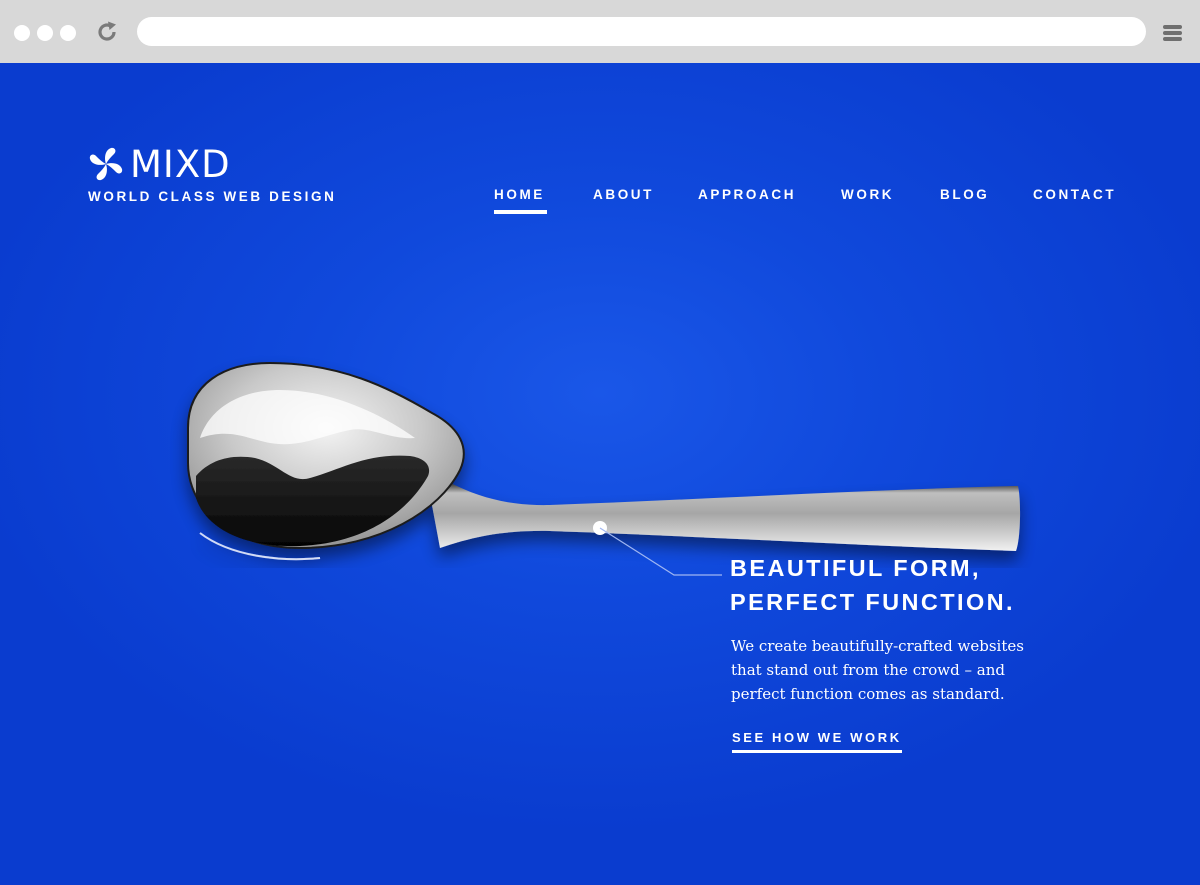 This screenshot has height=885, width=1200. Describe the element at coordinates (657, 548) in the screenshot. I see `callout-pointer` at that location.